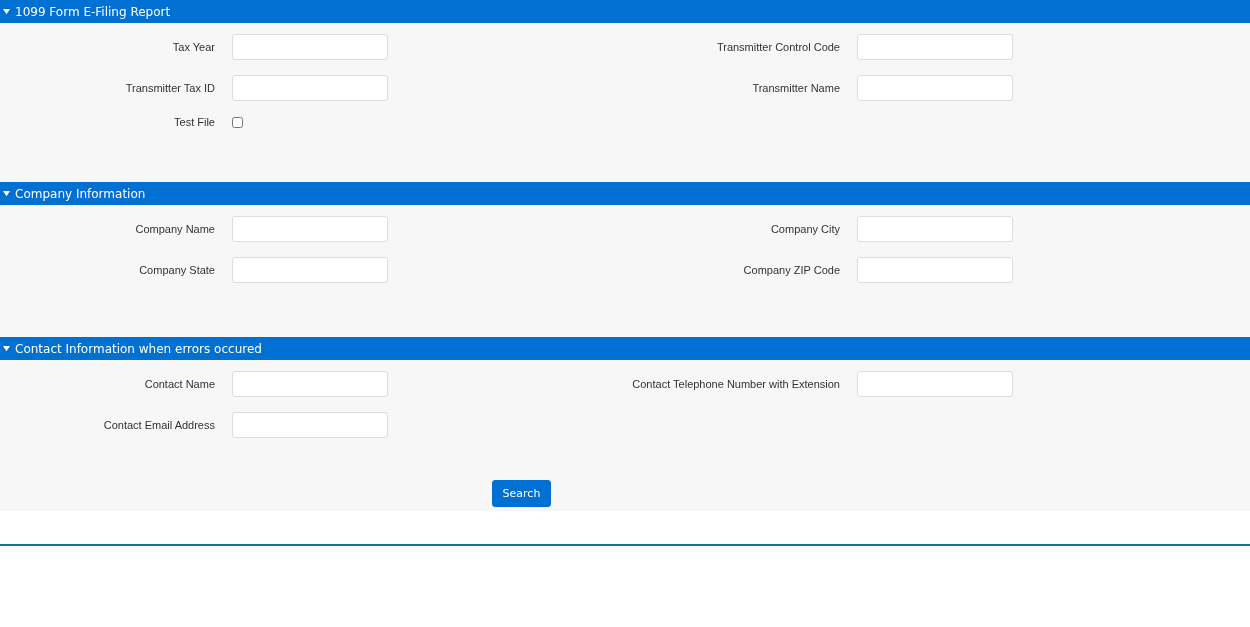 This screenshot has height=627, width=1250. What do you see at coordinates (237, 122) in the screenshot?
I see `checkbox` at bounding box center [237, 122].